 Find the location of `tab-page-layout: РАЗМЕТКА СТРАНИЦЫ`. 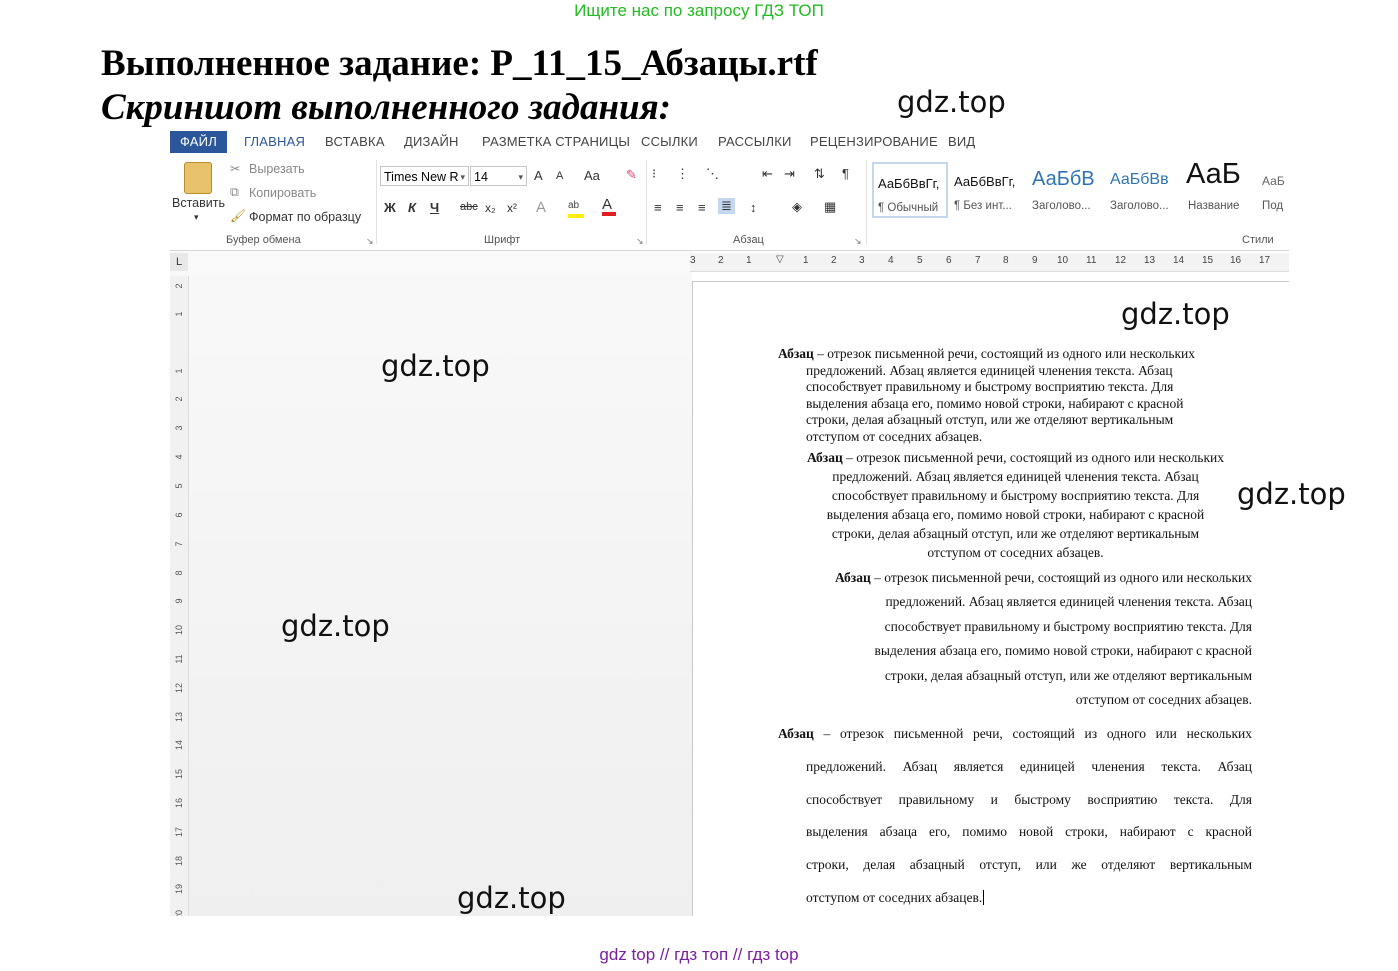

tab-page-layout: РАЗМЕТКА СТРАНИЦЫ is located at coordinates (556, 142).